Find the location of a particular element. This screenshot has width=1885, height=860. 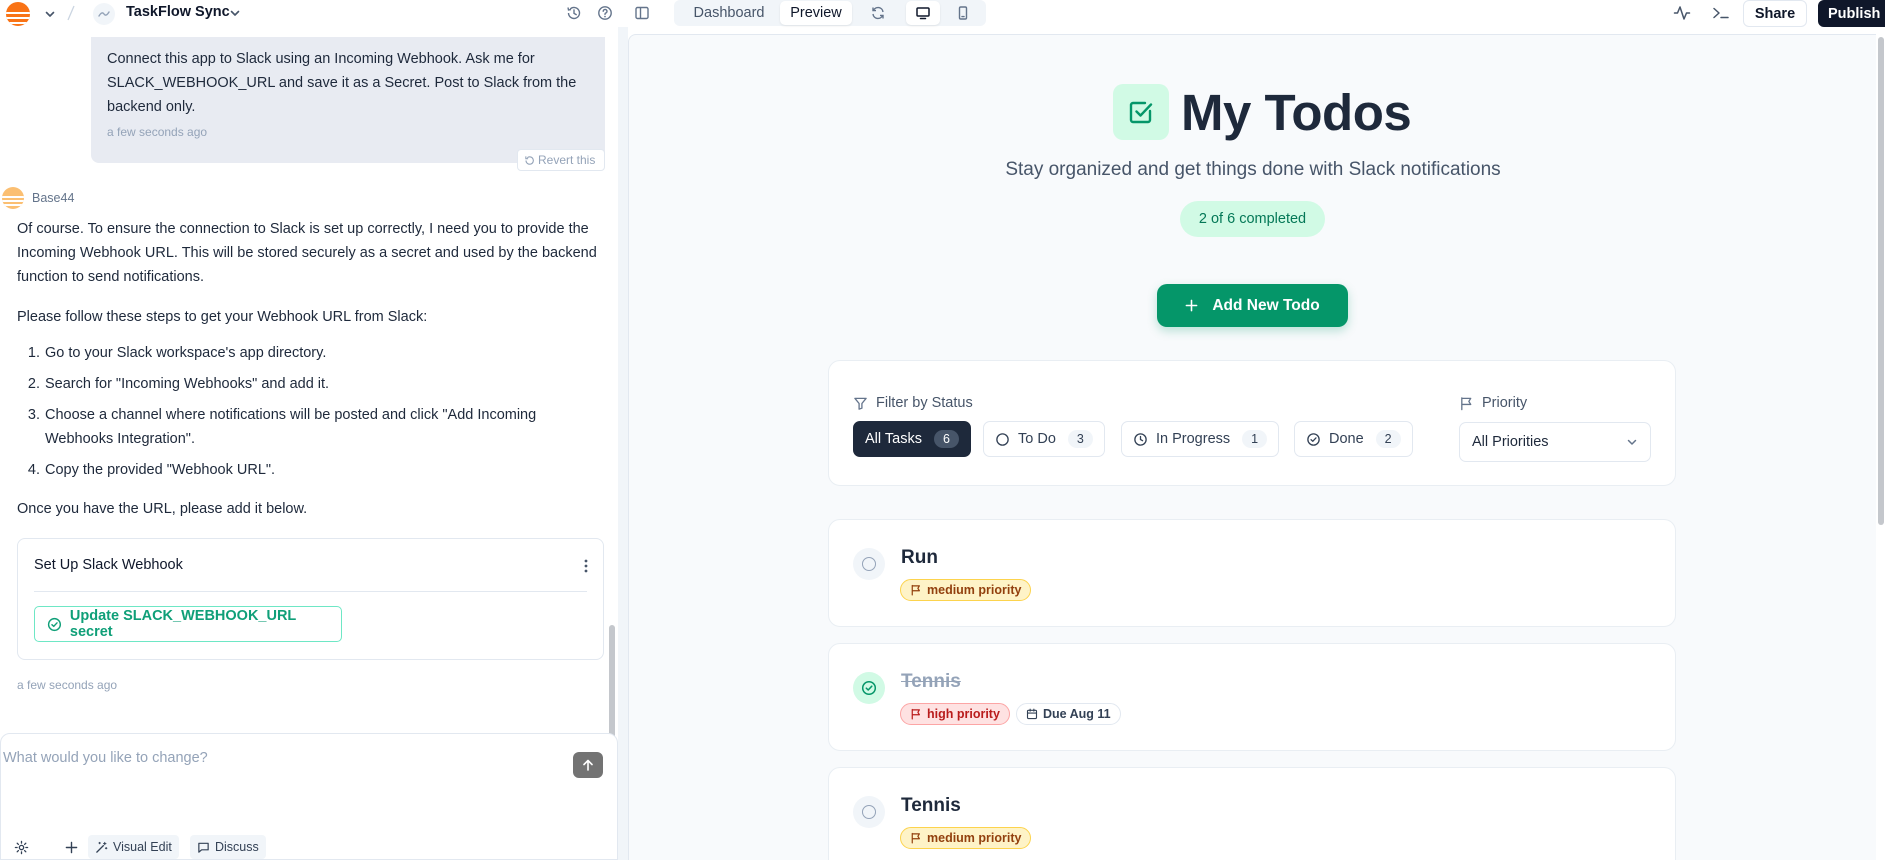

share-button: Share is located at coordinates (1775, 13).